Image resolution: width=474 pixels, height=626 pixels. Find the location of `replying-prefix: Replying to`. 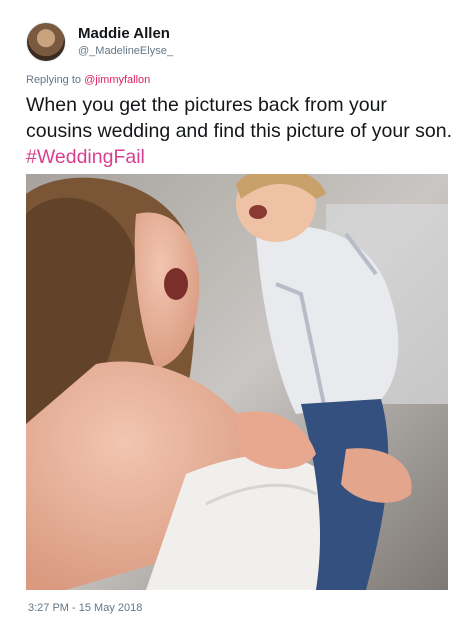

replying-prefix: Replying to is located at coordinates (54, 80).